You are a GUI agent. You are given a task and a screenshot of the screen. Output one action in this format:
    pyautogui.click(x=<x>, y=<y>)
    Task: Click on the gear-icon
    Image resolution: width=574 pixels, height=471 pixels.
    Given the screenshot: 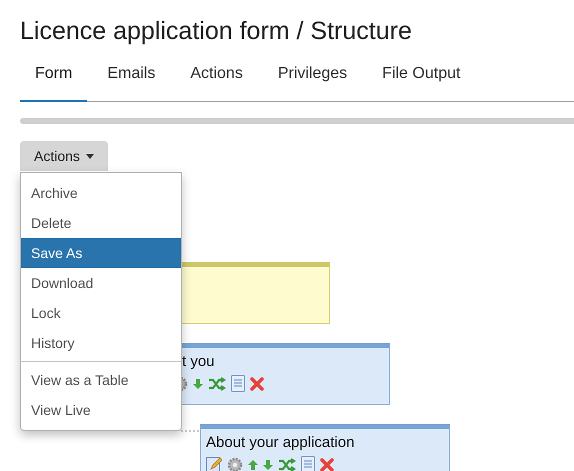 What is the action you would take?
    pyautogui.click(x=235, y=463)
    